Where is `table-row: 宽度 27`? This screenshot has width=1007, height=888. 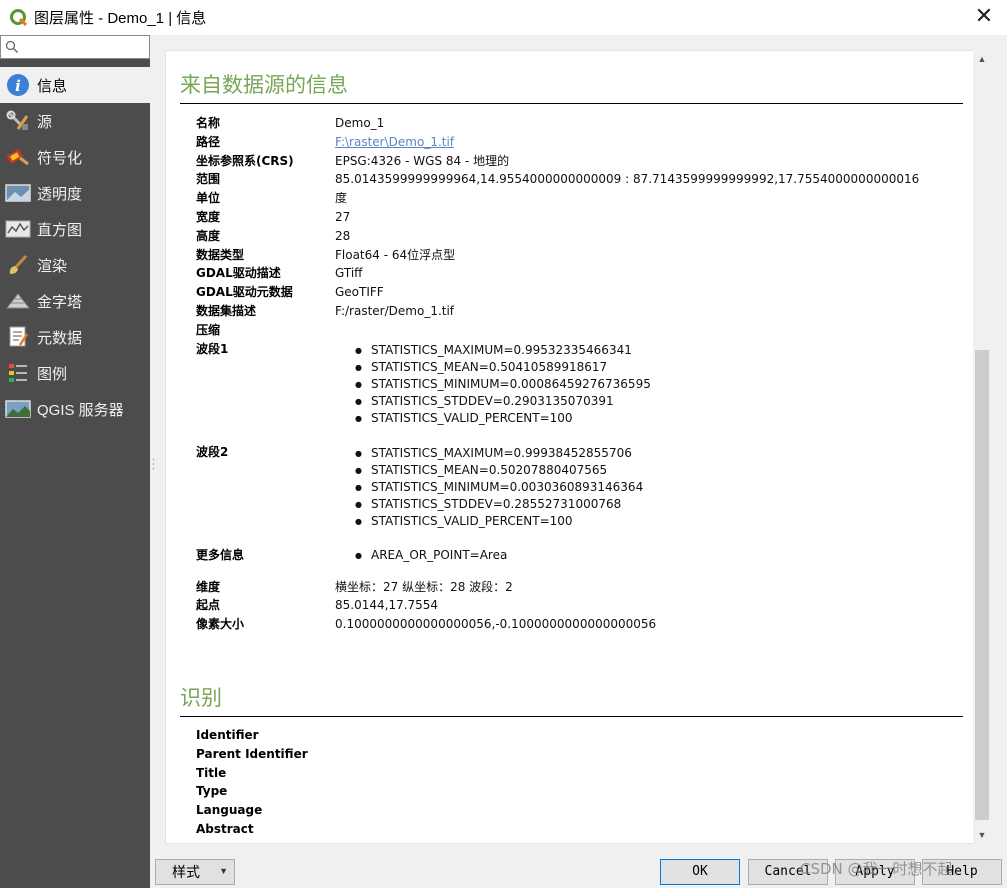 table-row: 宽度 27 is located at coordinates (557, 217).